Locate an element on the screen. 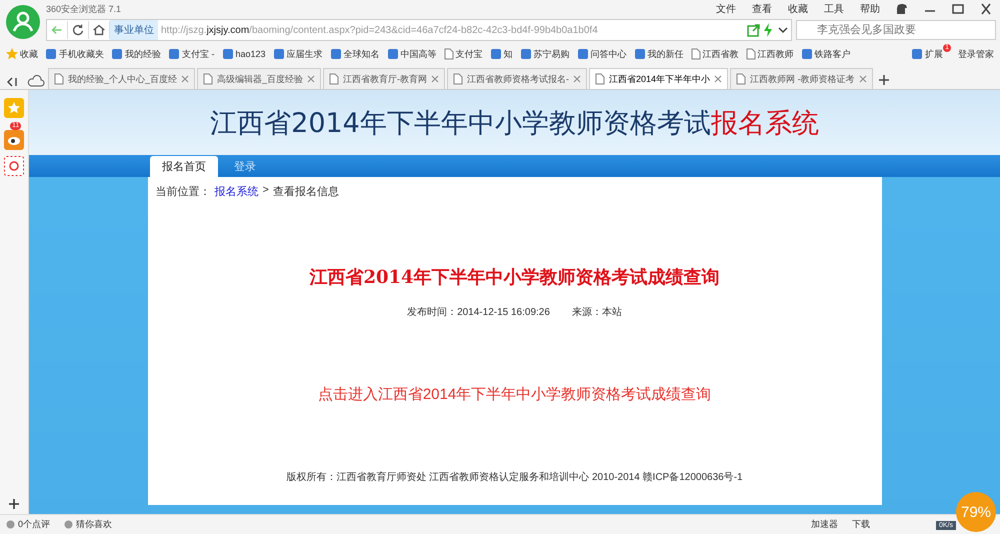 The height and width of the screenshot is (534, 1000). breadcrumb-current: 查看报名信息 is located at coordinates (305, 192).